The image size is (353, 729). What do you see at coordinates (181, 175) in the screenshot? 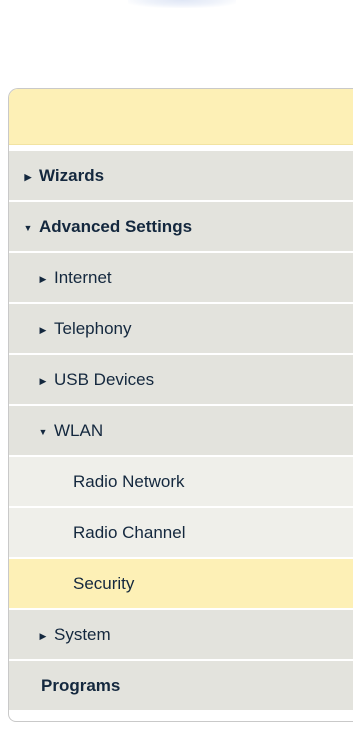
I see `menu-item-wizards: ▶ Wizards` at bounding box center [181, 175].